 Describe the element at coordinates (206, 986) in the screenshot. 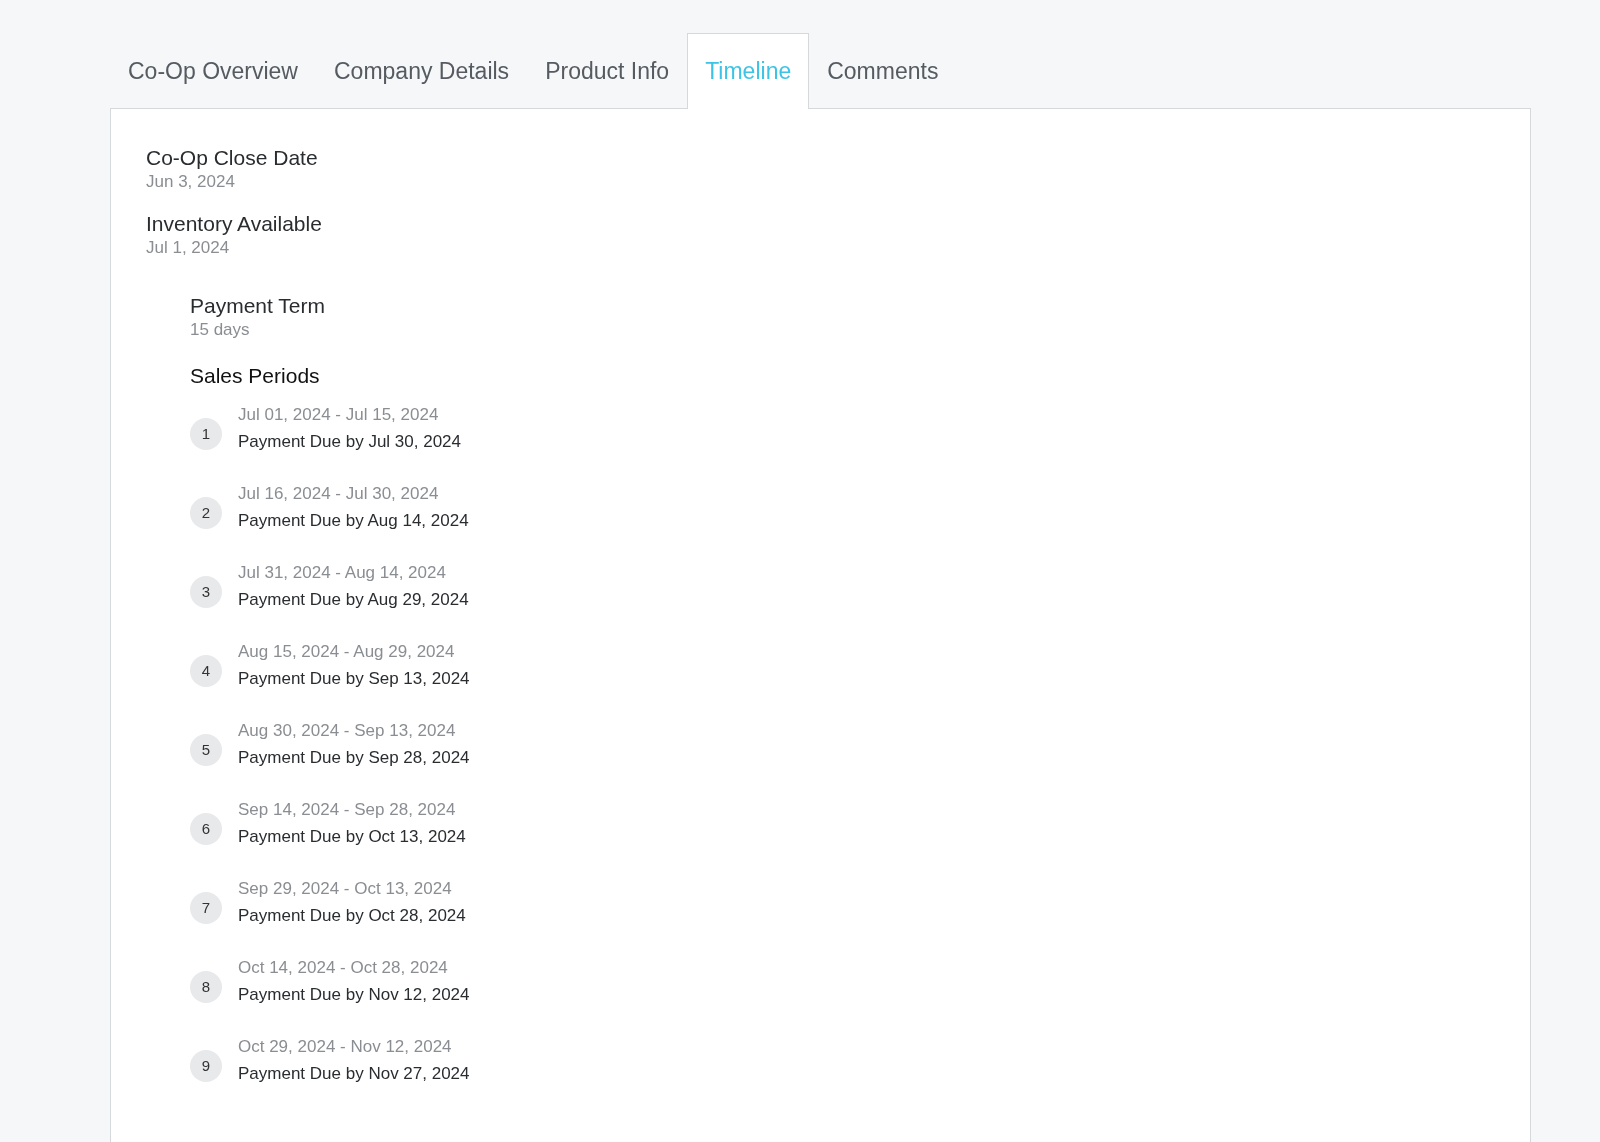

I see `period-number: 8` at that location.